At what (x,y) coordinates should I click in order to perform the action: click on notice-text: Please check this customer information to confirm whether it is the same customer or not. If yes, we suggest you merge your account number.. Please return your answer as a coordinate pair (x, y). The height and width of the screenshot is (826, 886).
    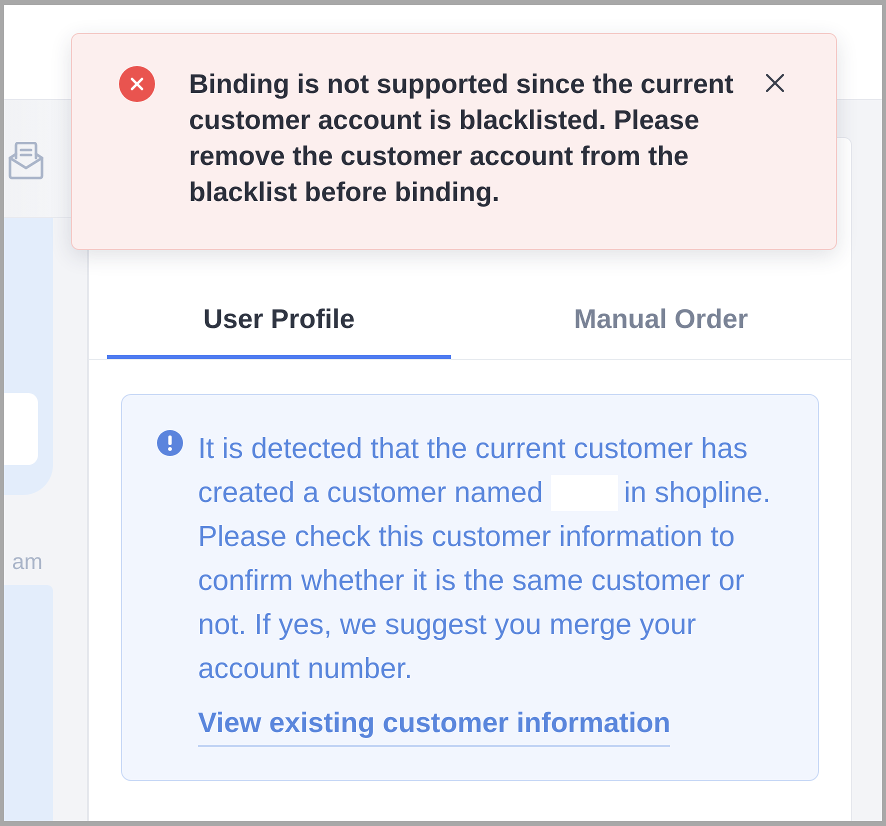
    Looking at the image, I should click on (472, 603).